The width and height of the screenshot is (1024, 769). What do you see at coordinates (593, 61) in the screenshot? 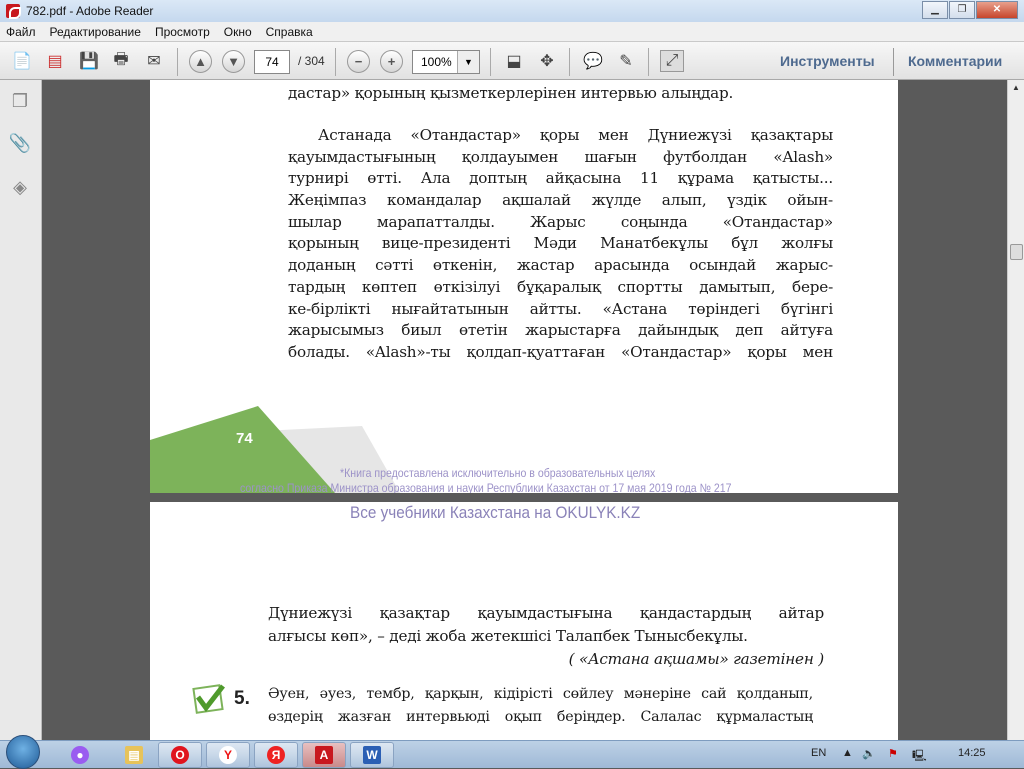
I see `comment-icon: 💬` at bounding box center [593, 61].